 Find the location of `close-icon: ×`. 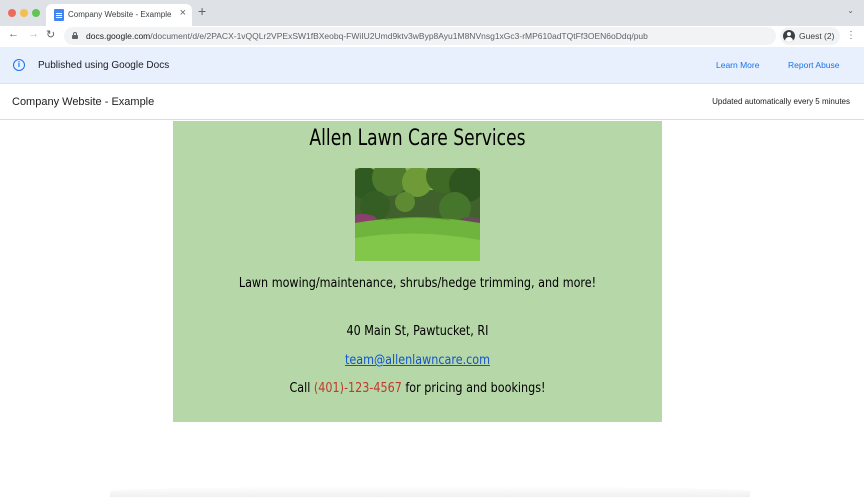

close-icon: × is located at coordinates (183, 13).